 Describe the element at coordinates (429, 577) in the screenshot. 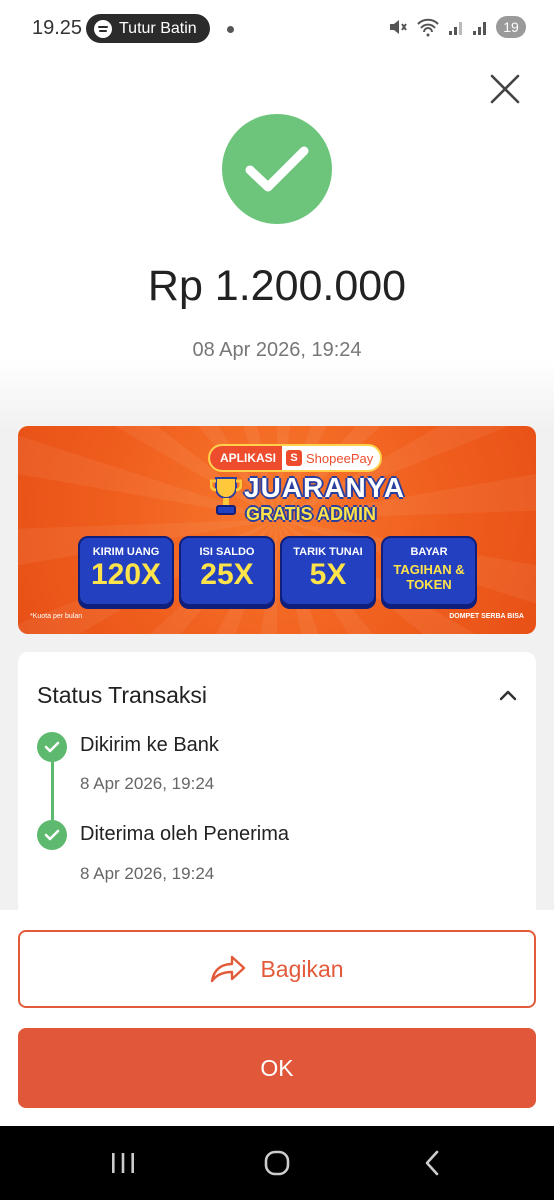

I see `promo-card-value: TAGIHAN & TOKEN` at that location.